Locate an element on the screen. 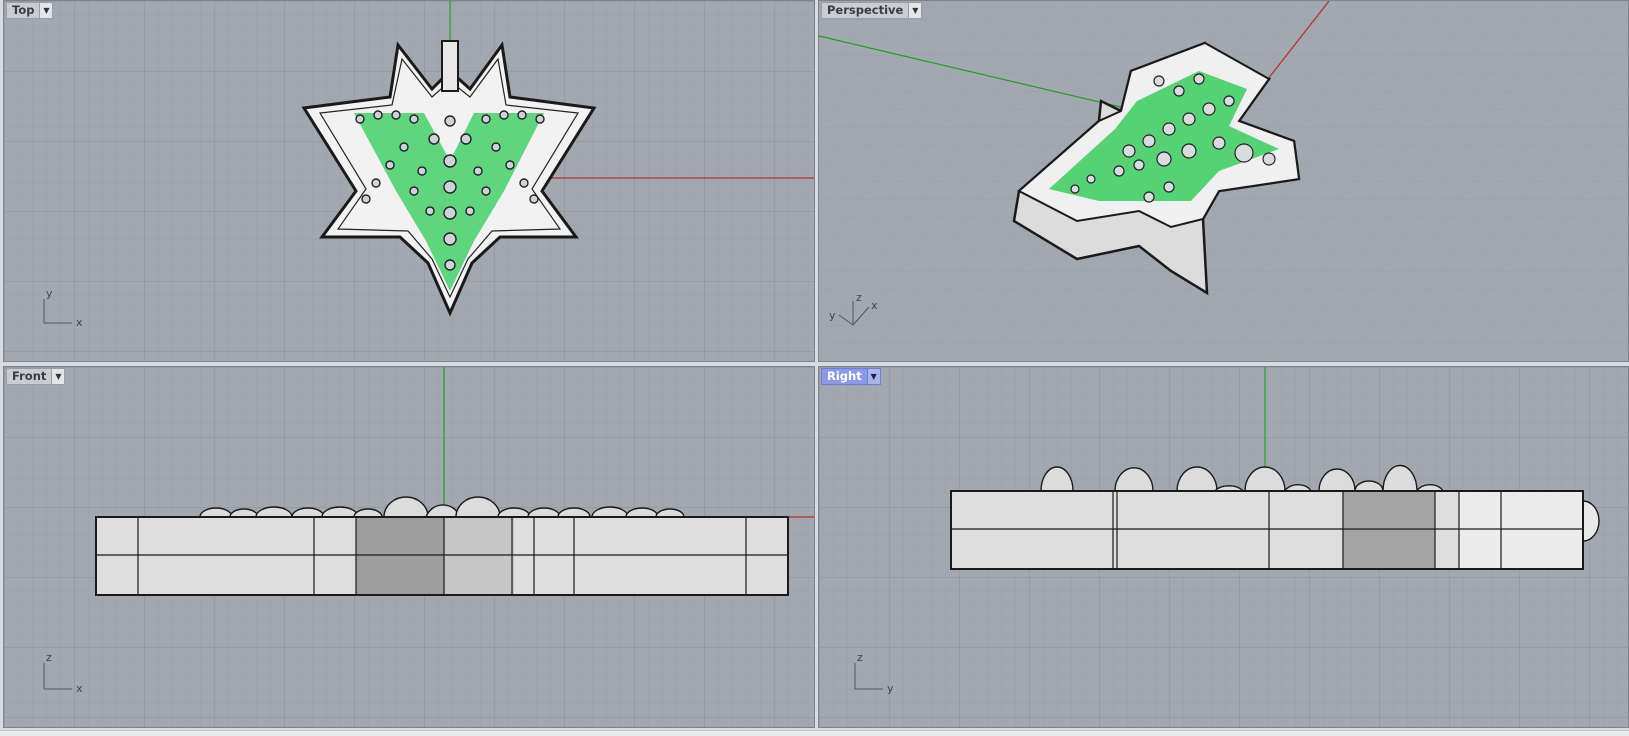 The height and width of the screenshot is (736, 1629). viewport-title: Right is located at coordinates (844, 376).